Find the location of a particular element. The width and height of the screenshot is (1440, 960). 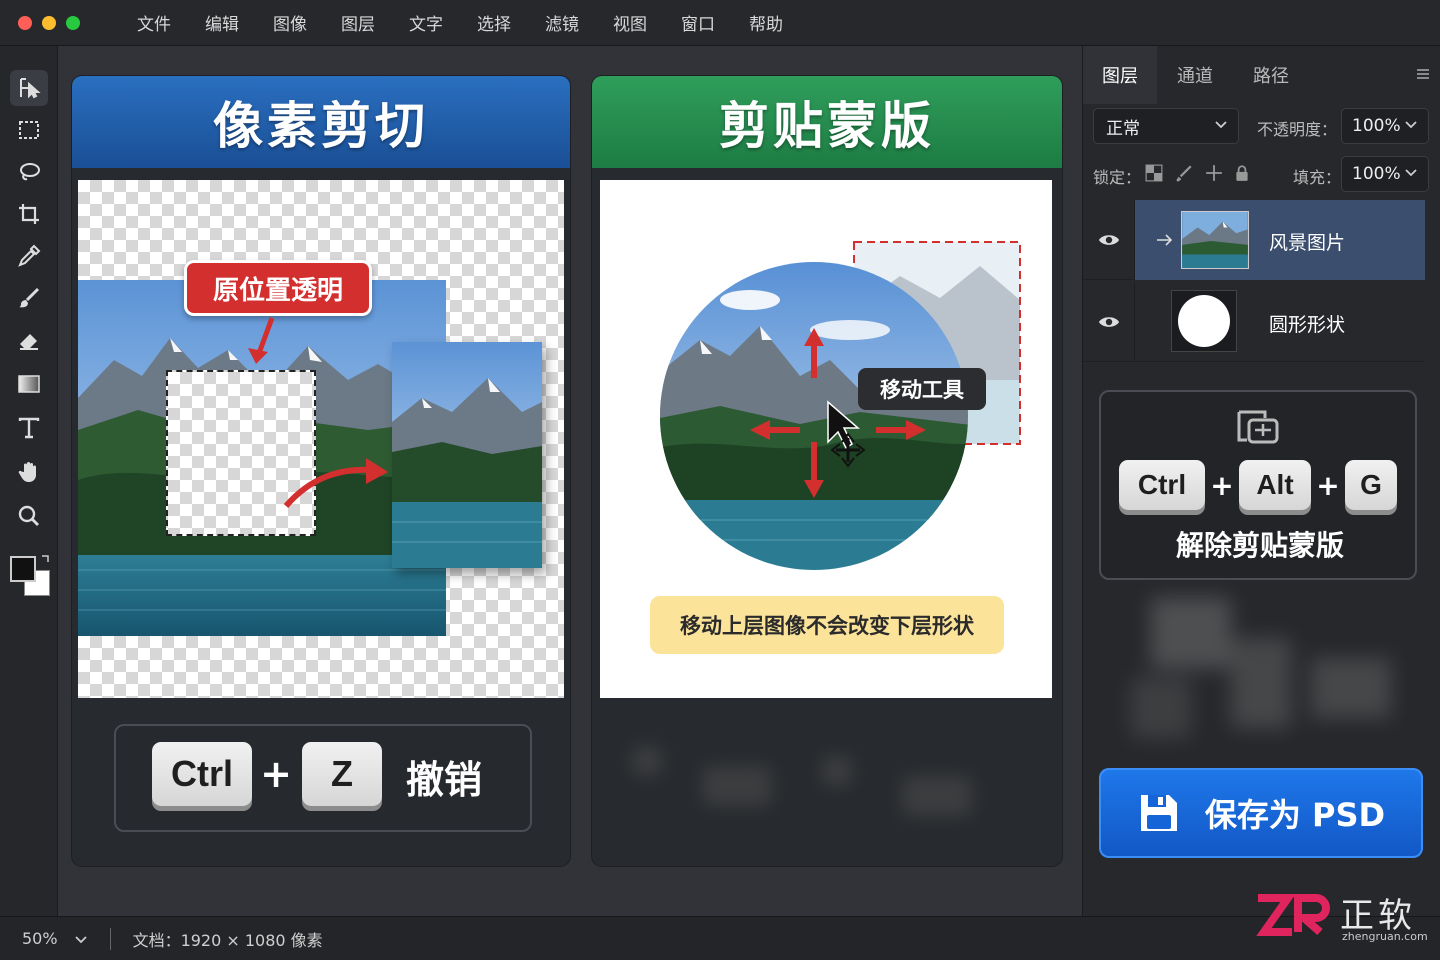

clipping-arrow-icon is located at coordinates (1165, 240).